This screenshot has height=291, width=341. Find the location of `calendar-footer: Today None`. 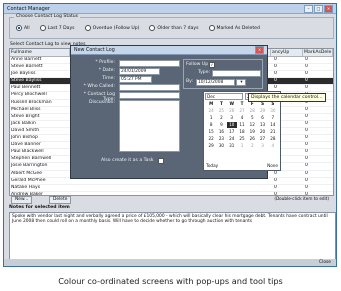

calendar-footer: Today None is located at coordinates (242, 166).